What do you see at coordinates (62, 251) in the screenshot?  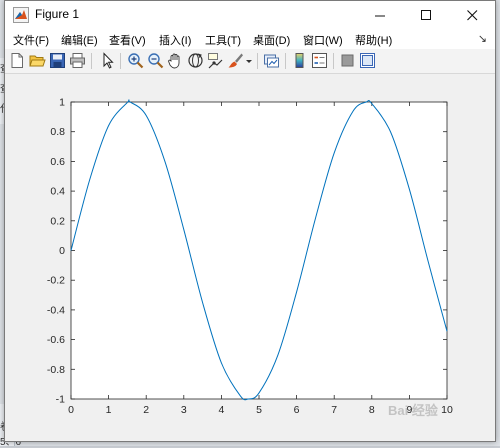 I see `y-tick-label: 0` at bounding box center [62, 251].